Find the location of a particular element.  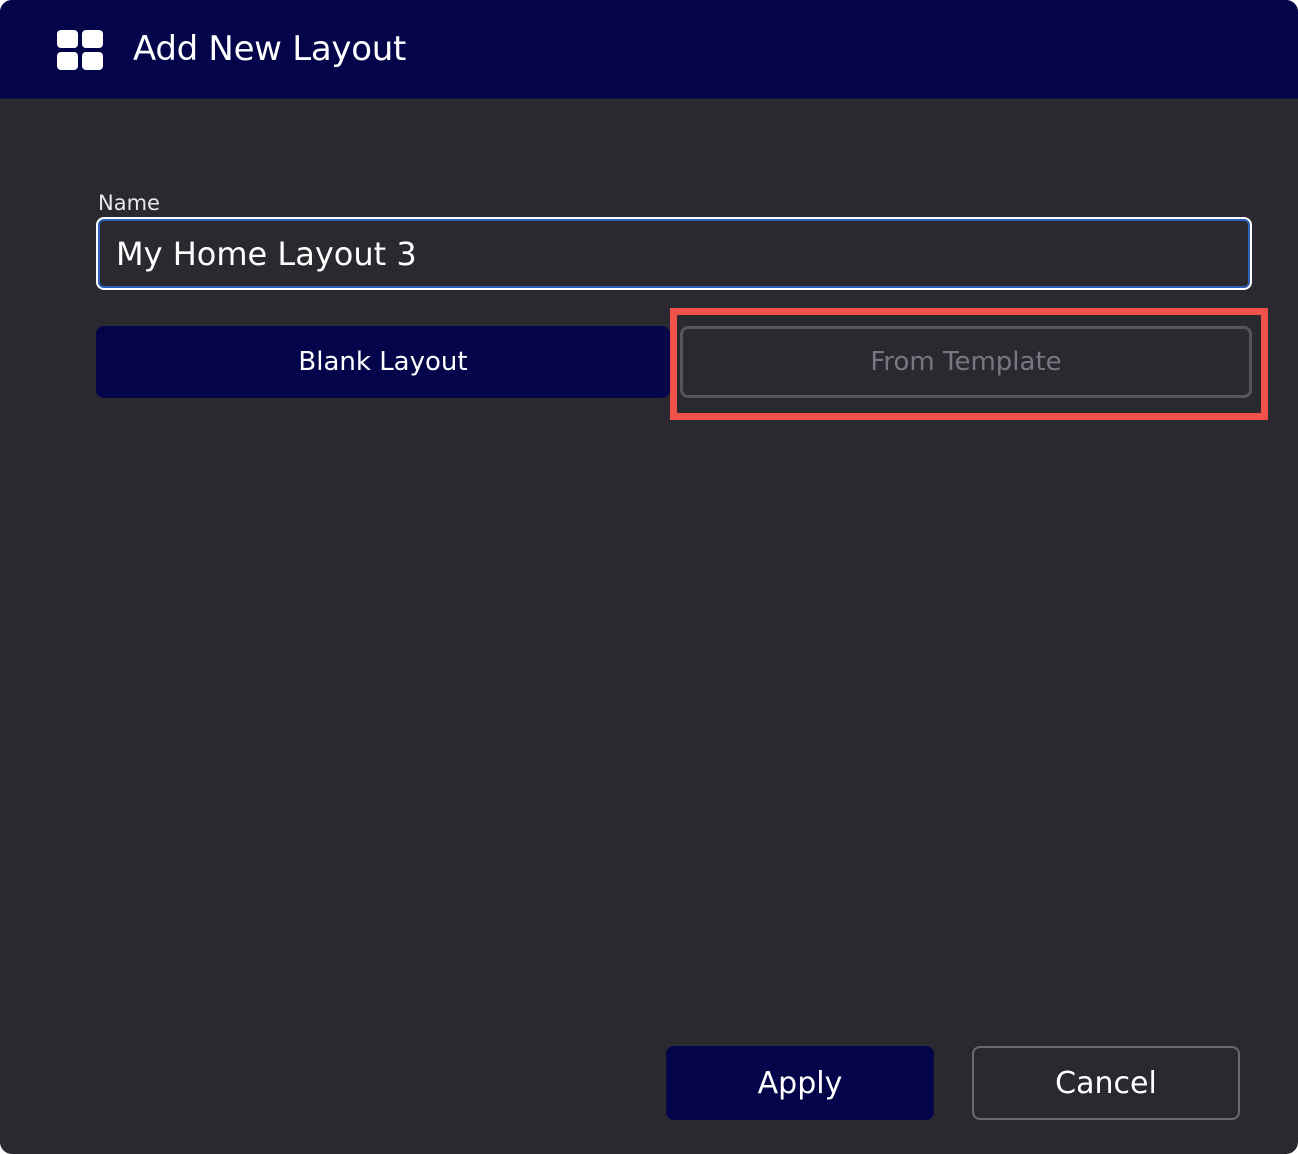

dialog-titlebar: Add New Layout is located at coordinates (649, 49).